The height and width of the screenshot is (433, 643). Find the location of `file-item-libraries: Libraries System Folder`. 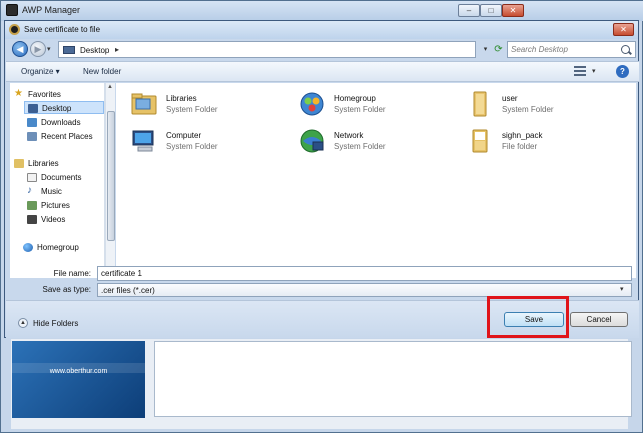

file-item-libraries: Libraries System Folder is located at coordinates (206, 104).